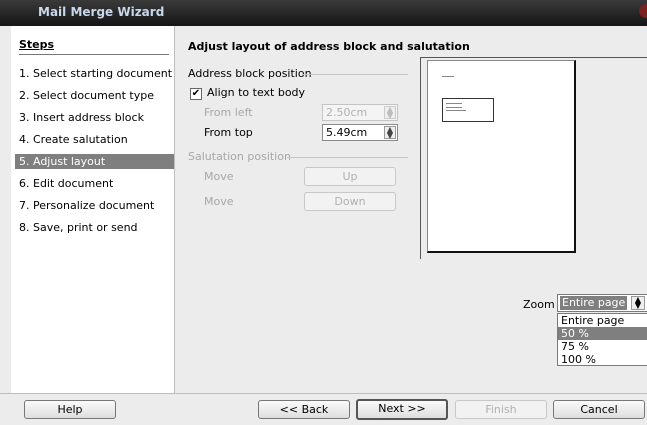 This screenshot has height=425, width=647. What do you see at coordinates (501, 156) in the screenshot?
I see `document-preview-page` at bounding box center [501, 156].